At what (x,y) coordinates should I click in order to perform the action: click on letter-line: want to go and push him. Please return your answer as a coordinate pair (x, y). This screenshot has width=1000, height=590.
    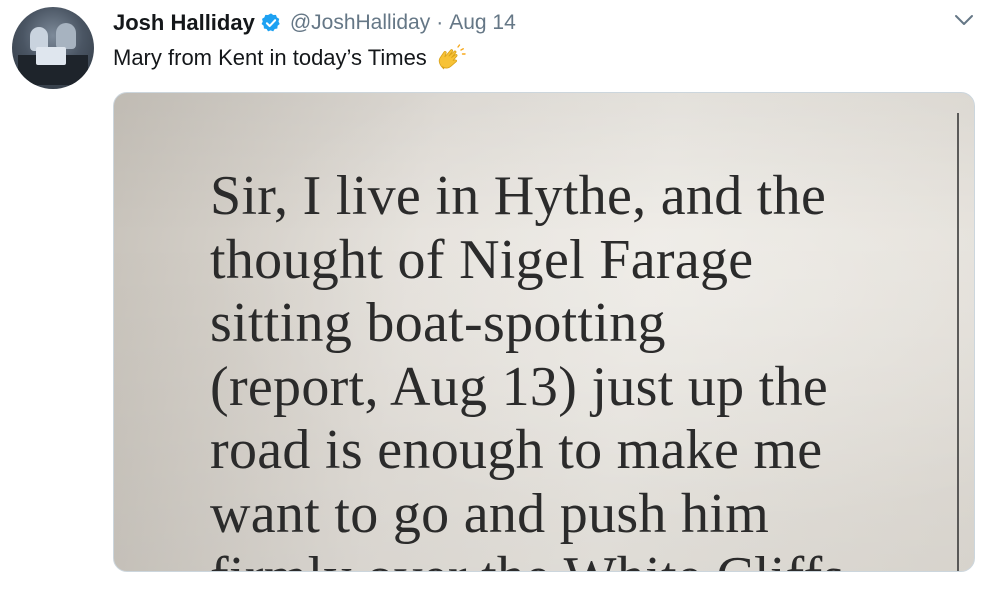
    Looking at the image, I should click on (490, 513).